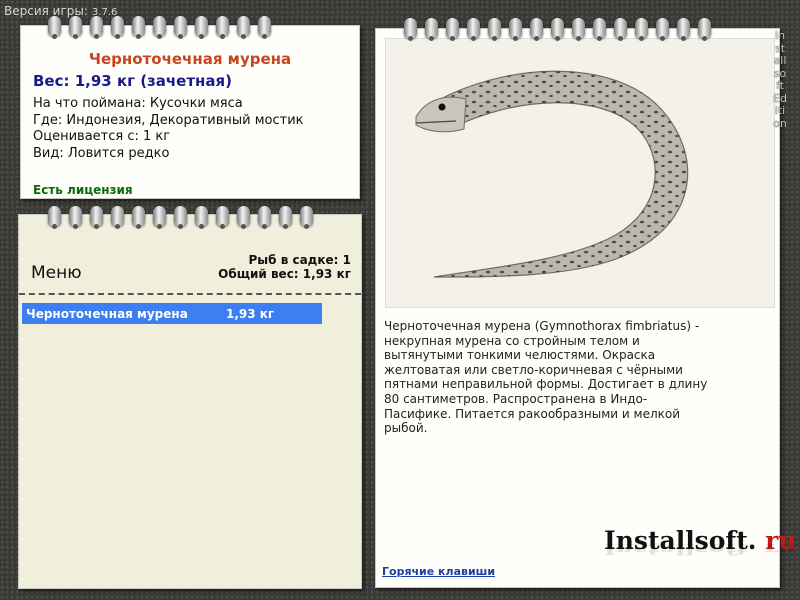 The height and width of the screenshot is (600, 800). I want to click on catch-item-name: Черноточечная мурена, so click(107, 313).